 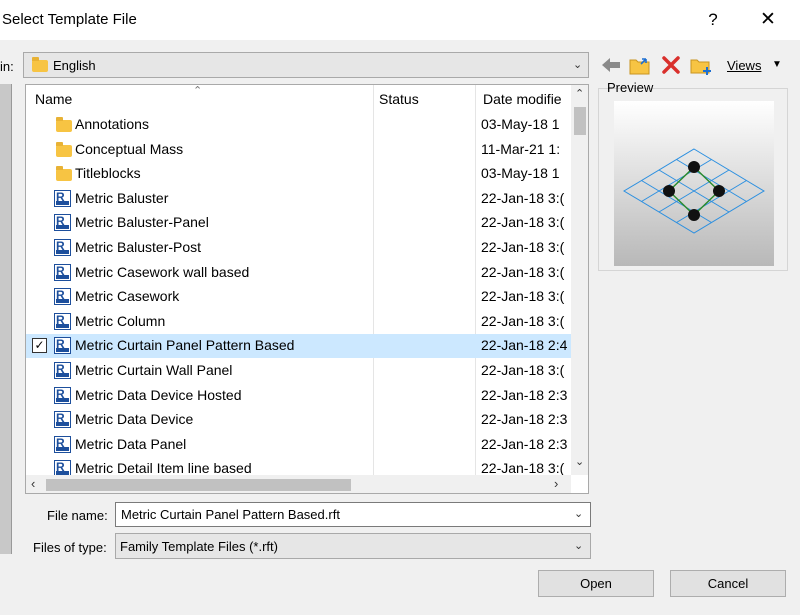 I want to click on list-item: R Metric Baluster-Panel 22-Jan-18 3:(, so click(x=298, y=223).